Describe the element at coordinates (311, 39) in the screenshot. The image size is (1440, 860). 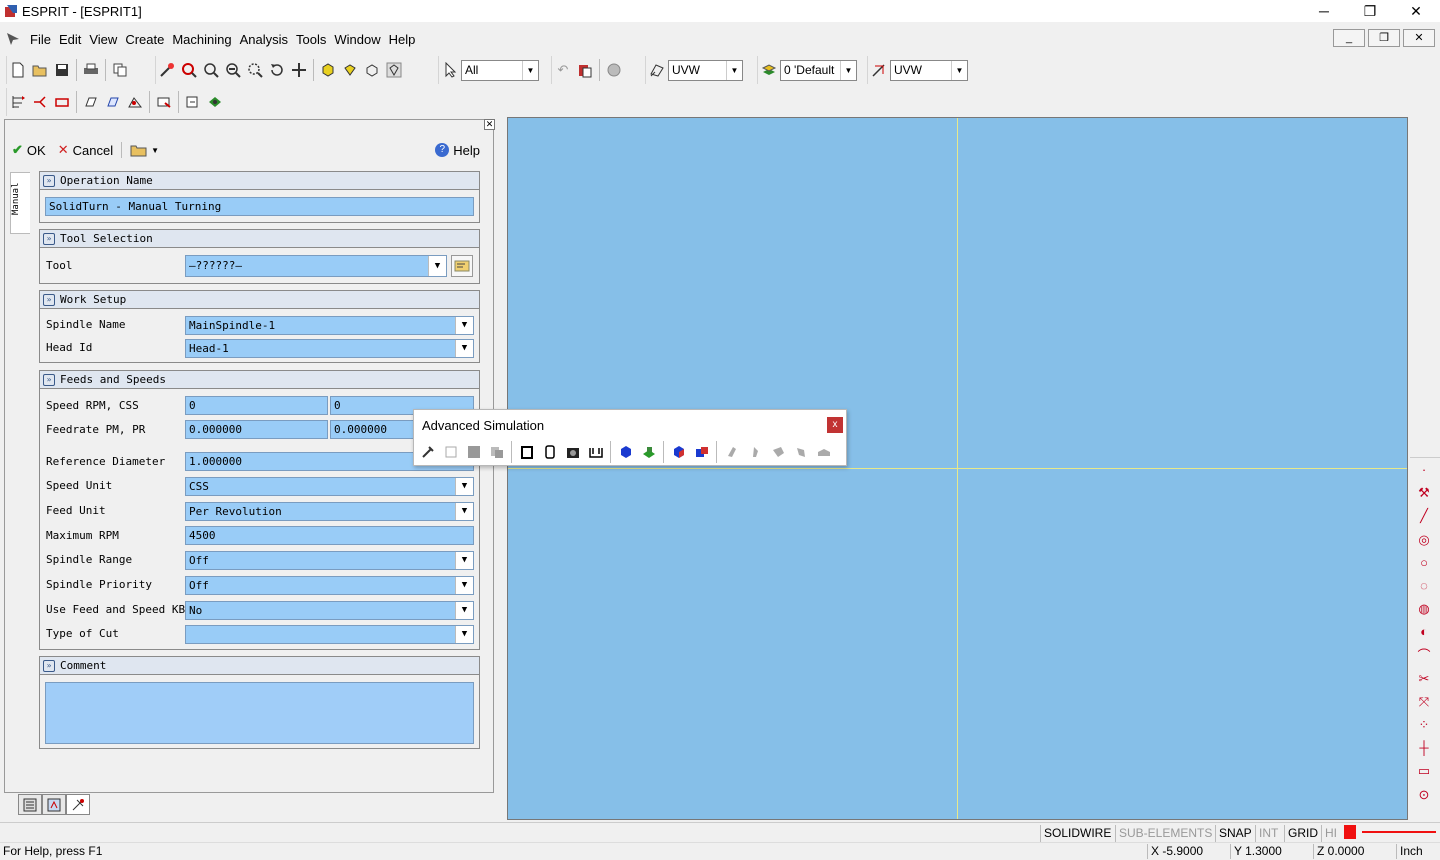
I see `menu-tools: Tools` at that location.